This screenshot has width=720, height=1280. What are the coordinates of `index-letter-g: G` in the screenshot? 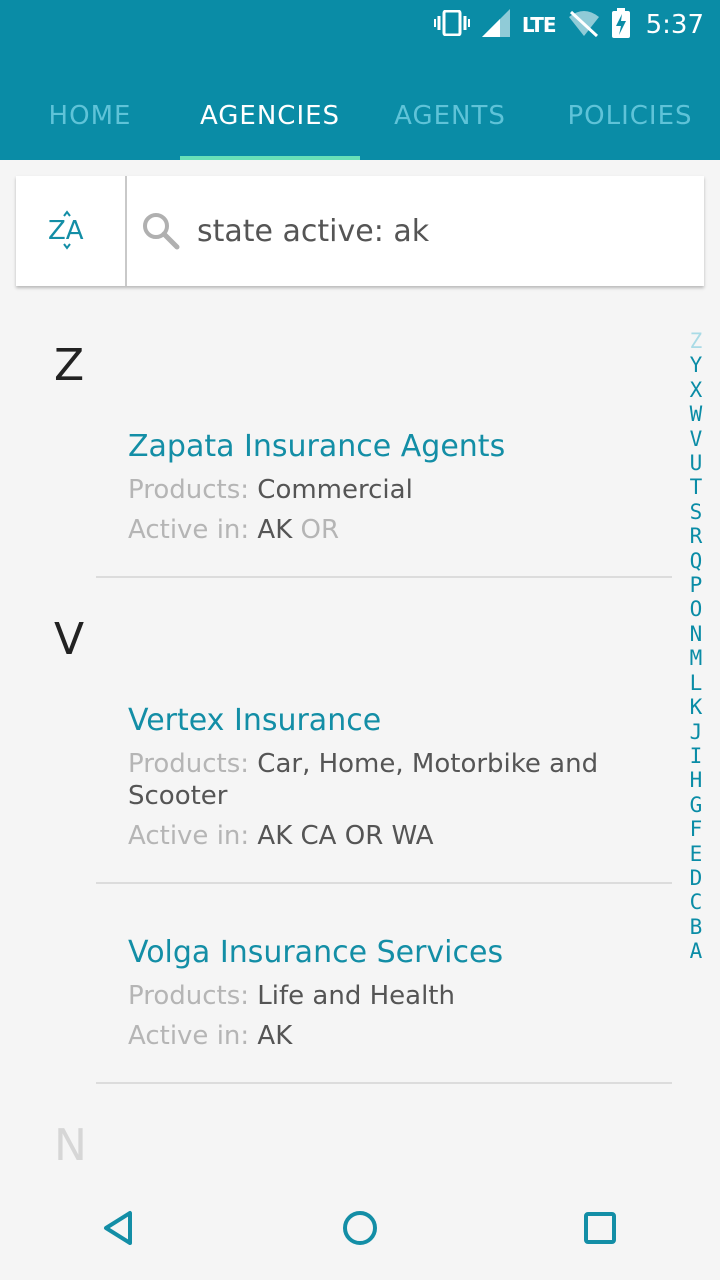 It's located at (696, 805).